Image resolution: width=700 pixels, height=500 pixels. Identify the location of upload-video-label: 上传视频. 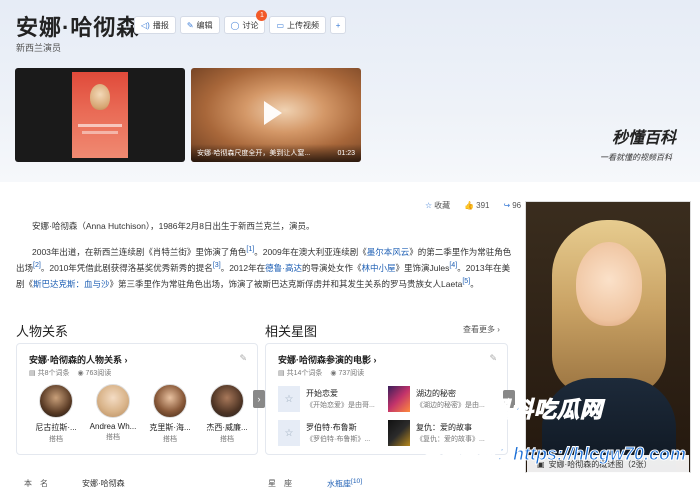
(303, 25).